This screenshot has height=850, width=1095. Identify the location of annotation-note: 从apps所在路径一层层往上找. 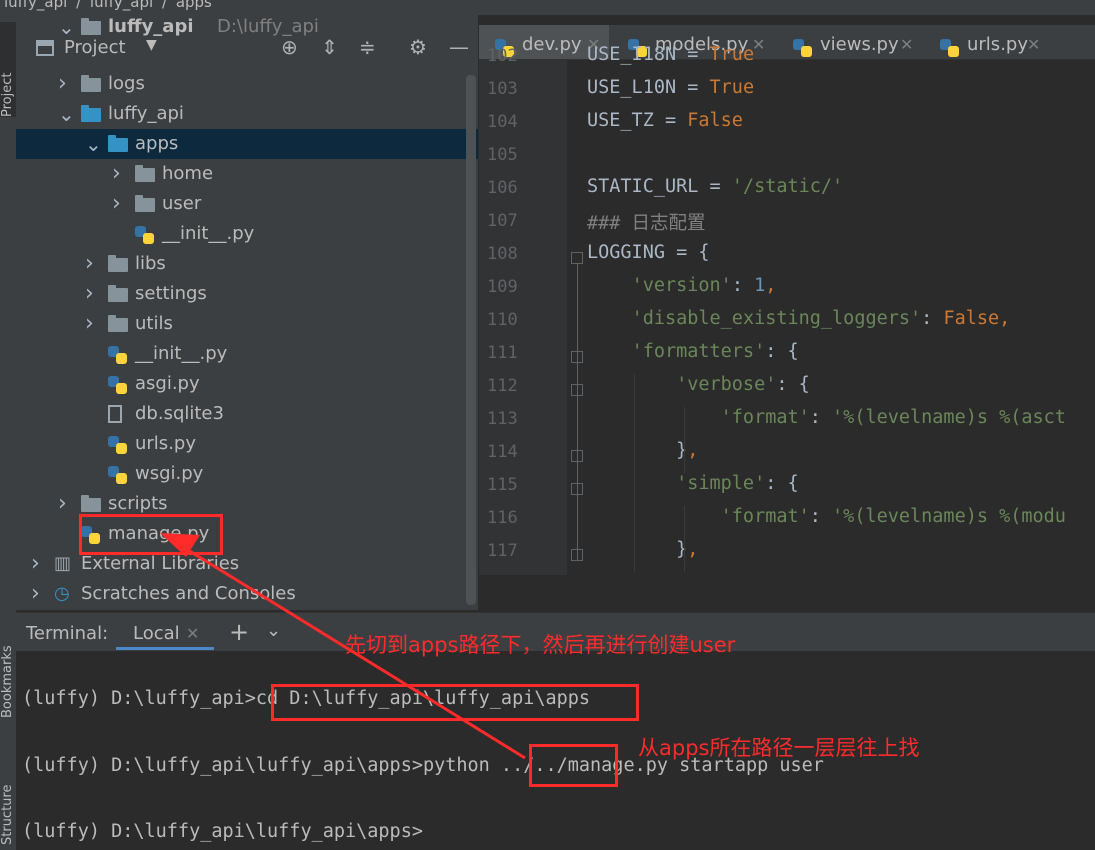
(779, 748).